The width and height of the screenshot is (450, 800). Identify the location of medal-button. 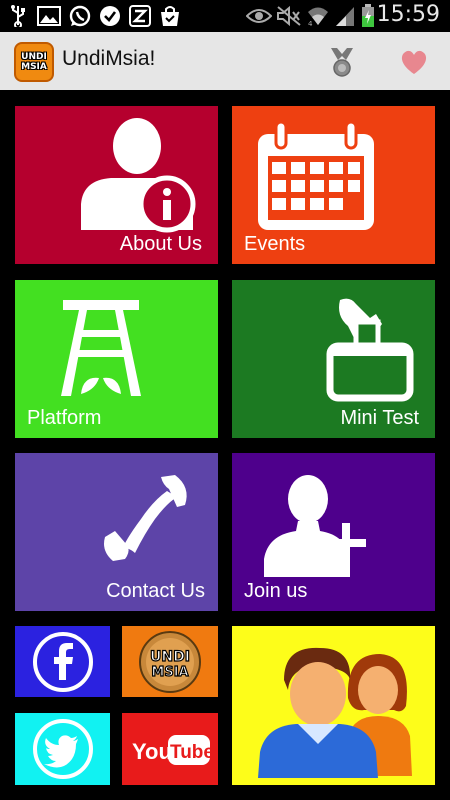
(342, 62).